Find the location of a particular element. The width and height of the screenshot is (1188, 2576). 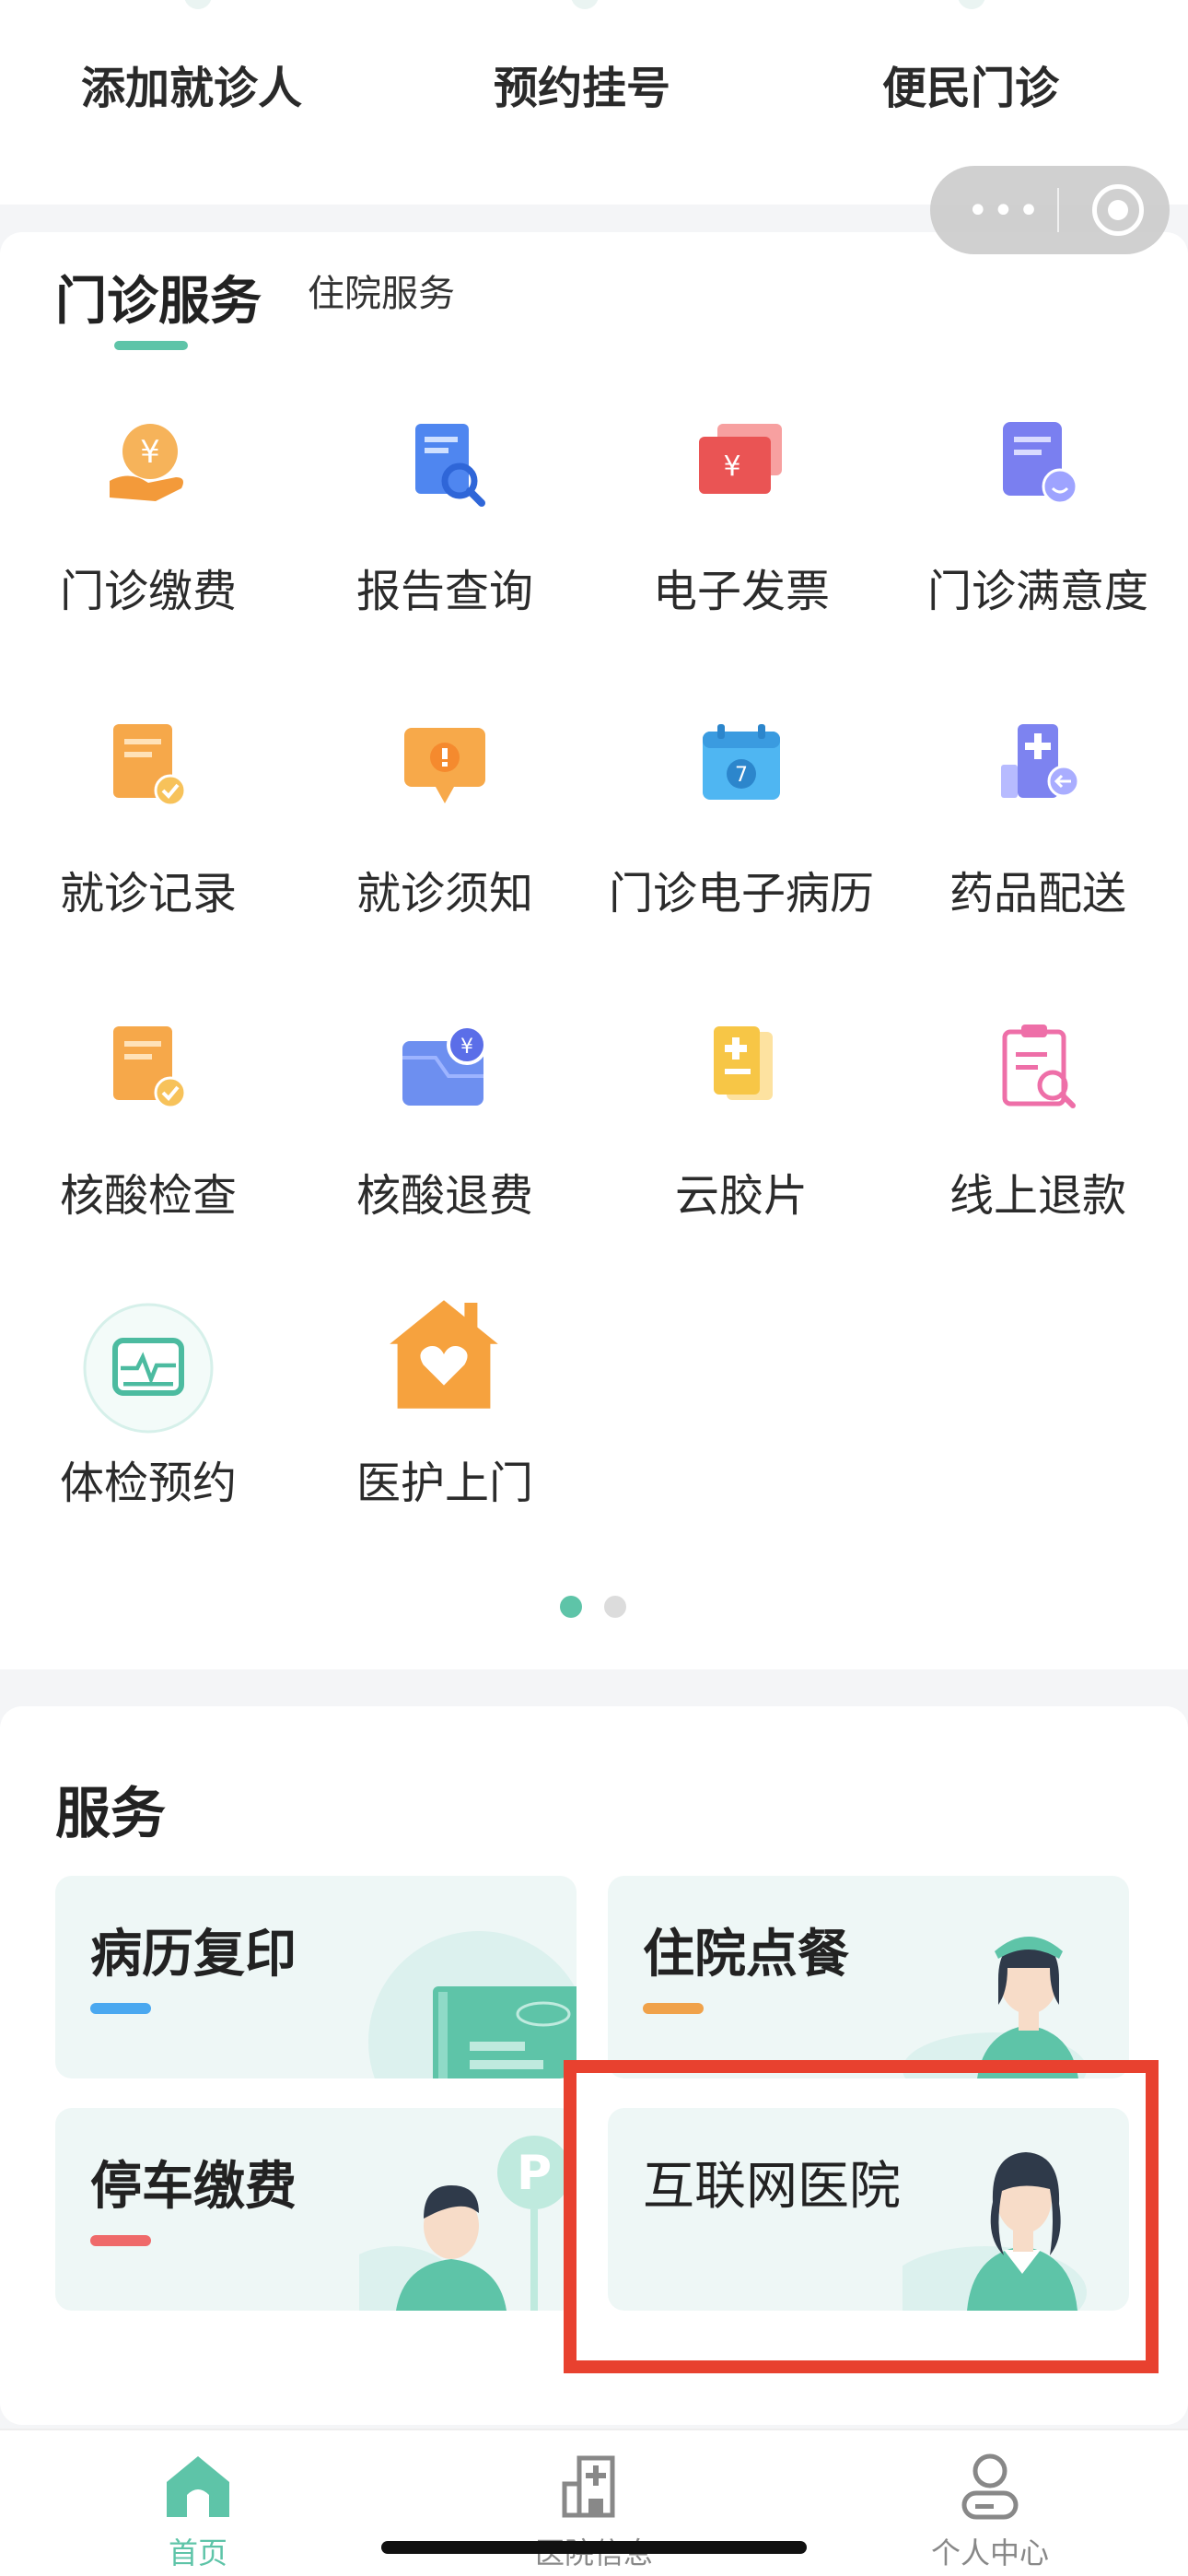

nucleic-test-icon is located at coordinates (150, 1067).